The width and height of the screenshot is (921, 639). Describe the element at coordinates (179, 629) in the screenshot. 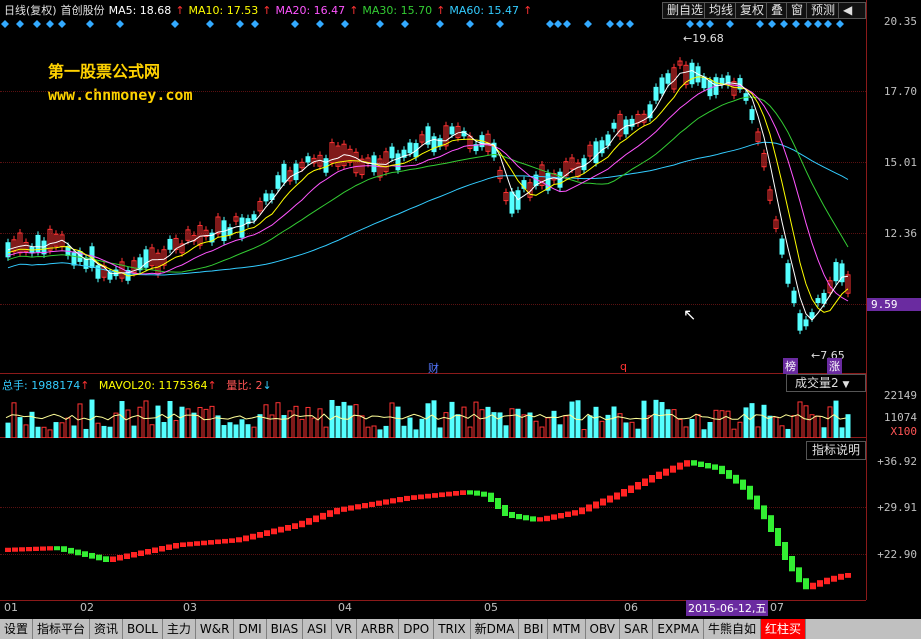

I see `tab-main-force: 主力` at that location.